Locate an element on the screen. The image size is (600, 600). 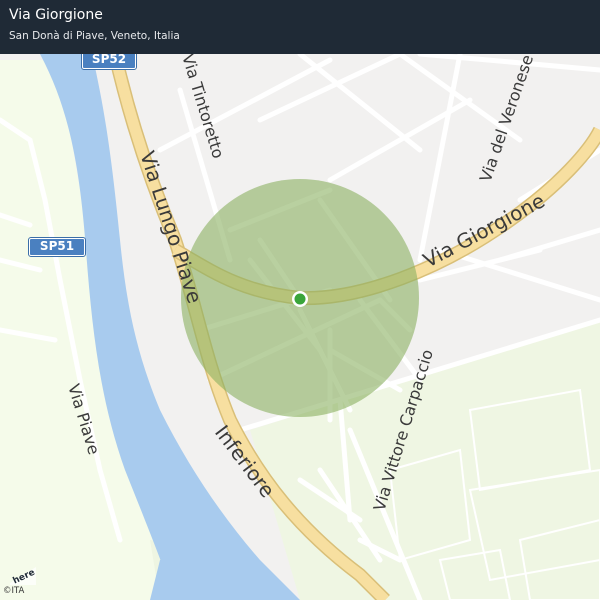
map-copyright: ©ITA is located at coordinates (14, 591).